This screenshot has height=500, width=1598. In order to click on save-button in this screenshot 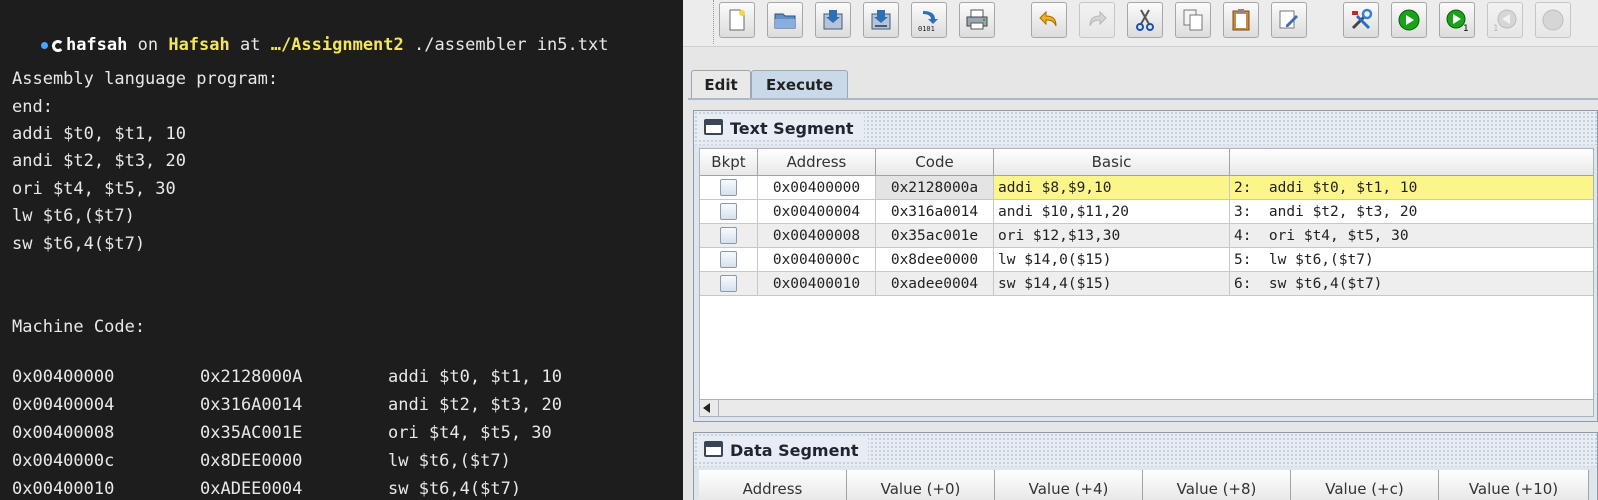, I will do `click(833, 20)`.